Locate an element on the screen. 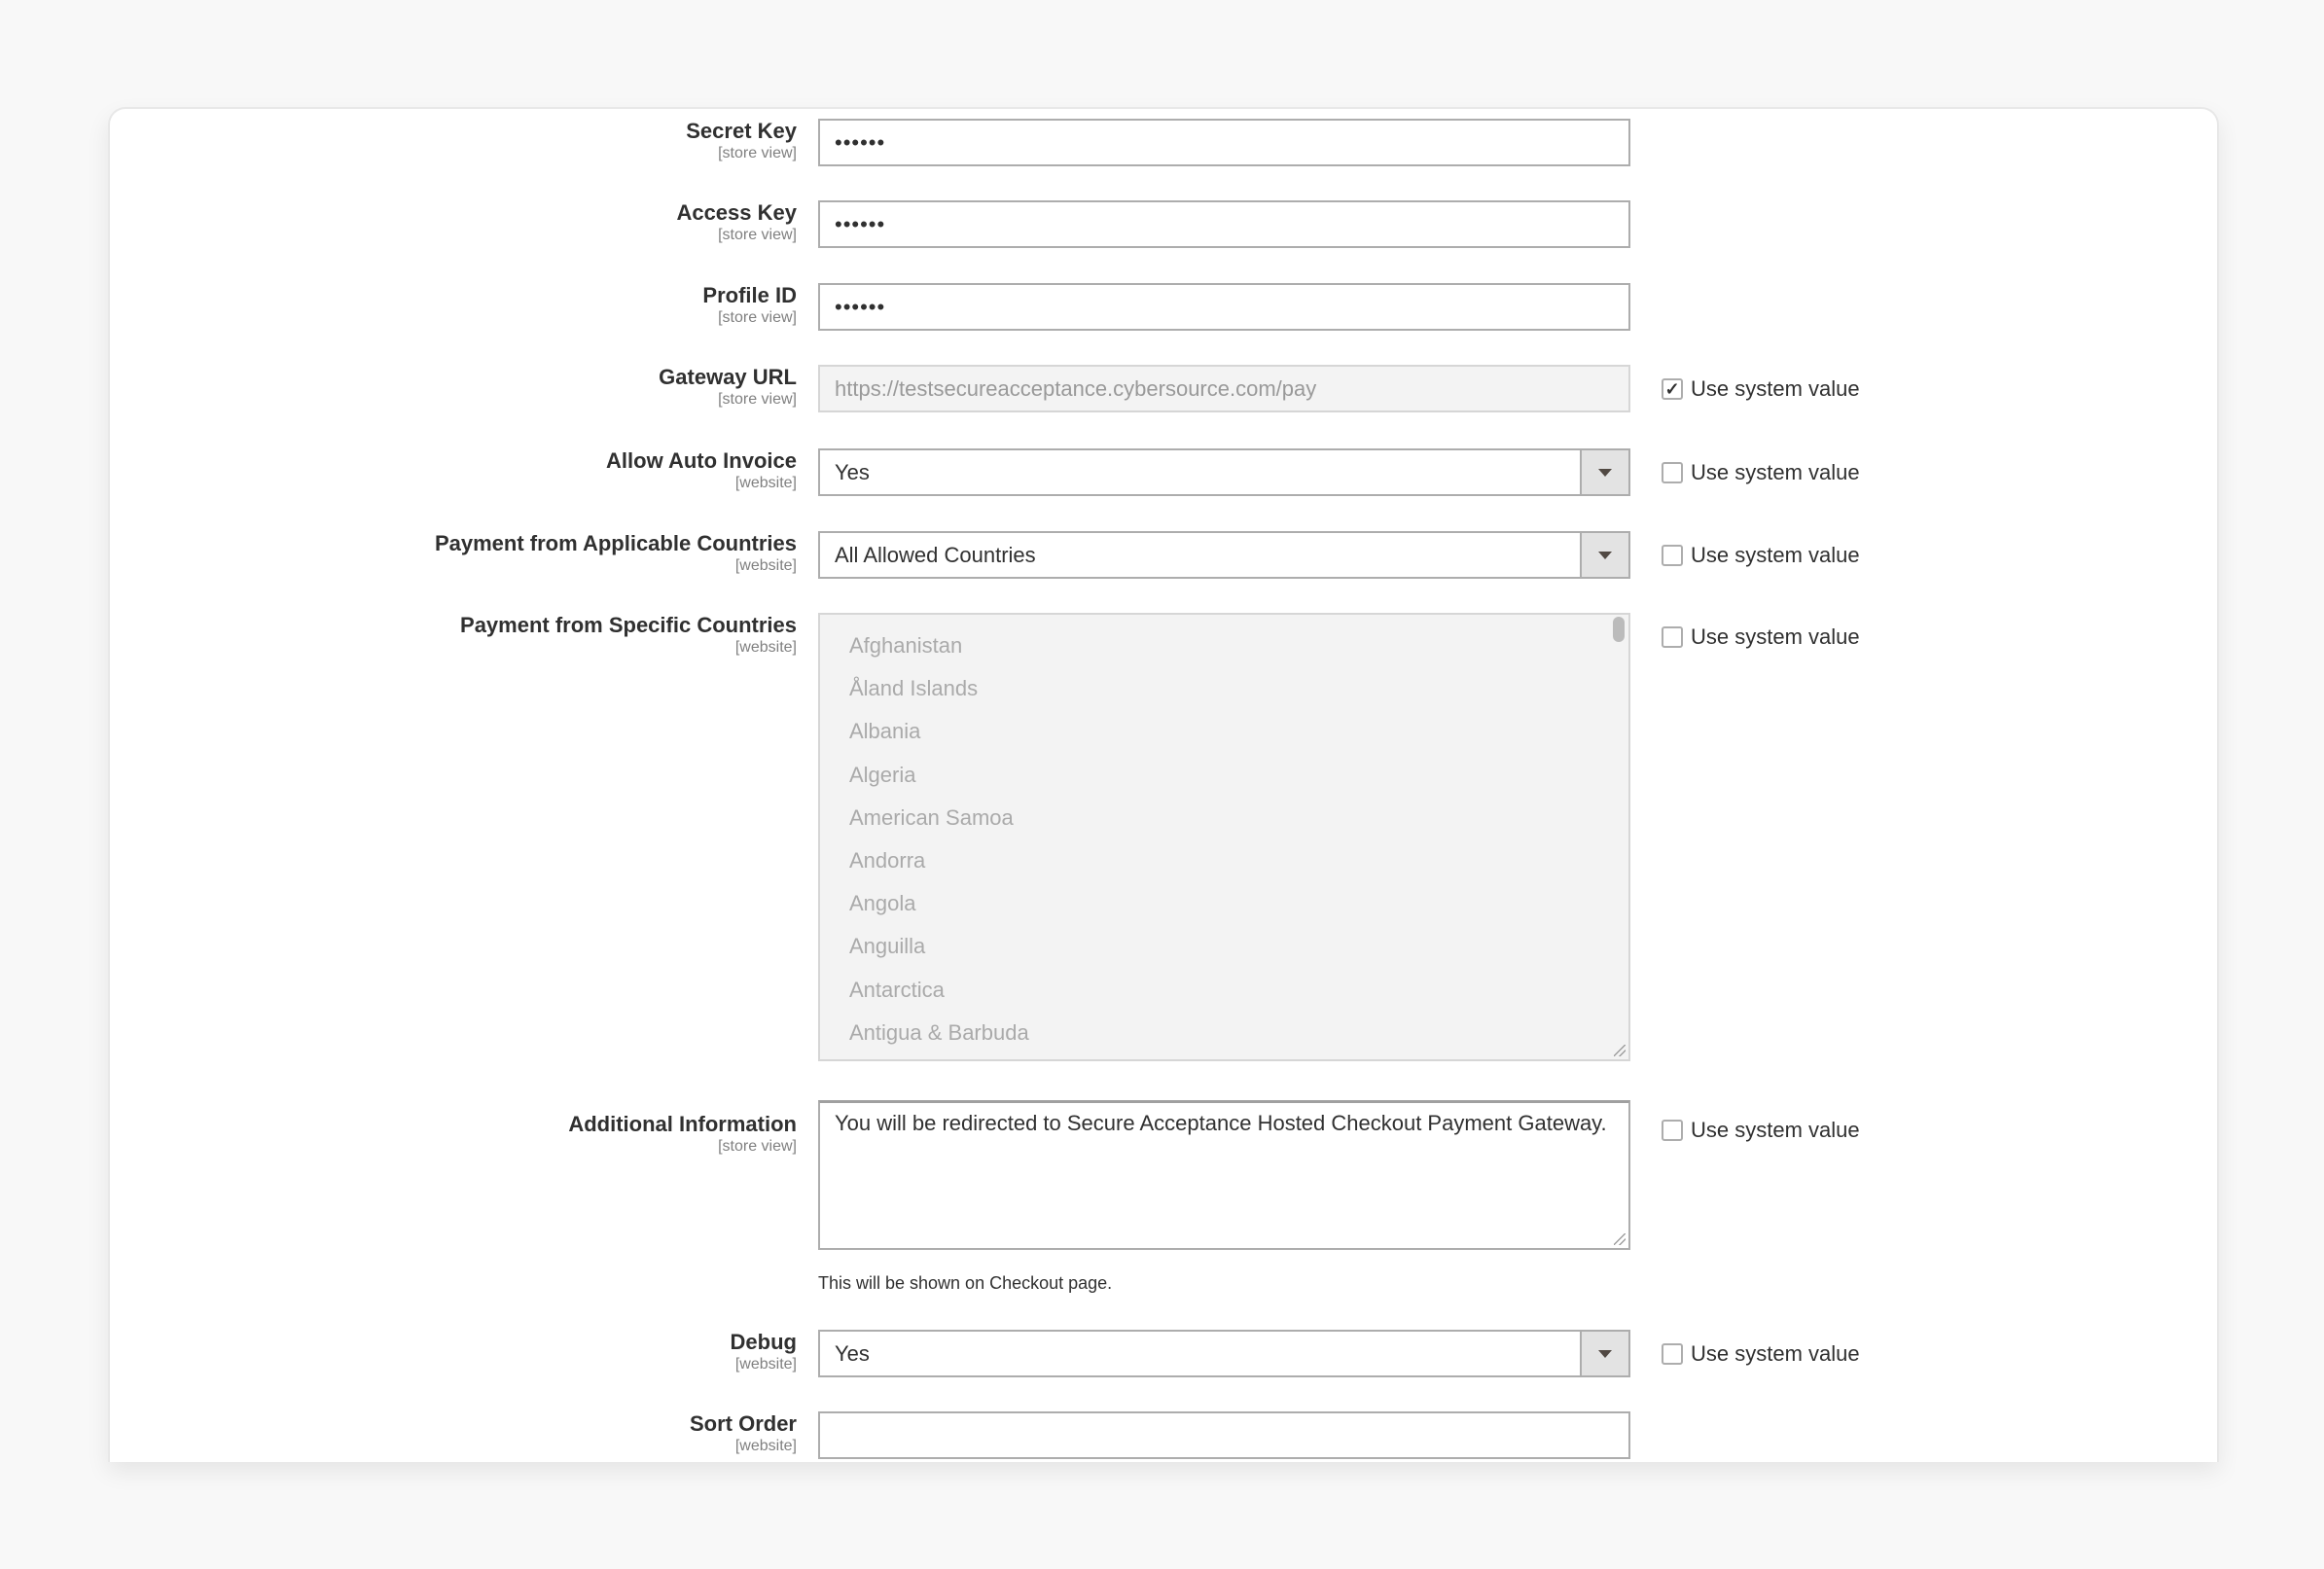 The width and height of the screenshot is (2324, 1569). checkmark-icon: ✓ is located at coordinates (1672, 388).